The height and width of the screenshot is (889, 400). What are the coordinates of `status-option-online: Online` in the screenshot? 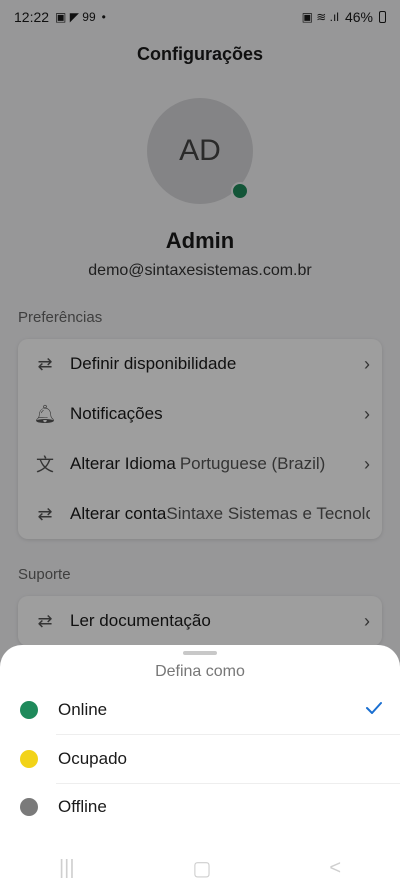 It's located at (200, 710).